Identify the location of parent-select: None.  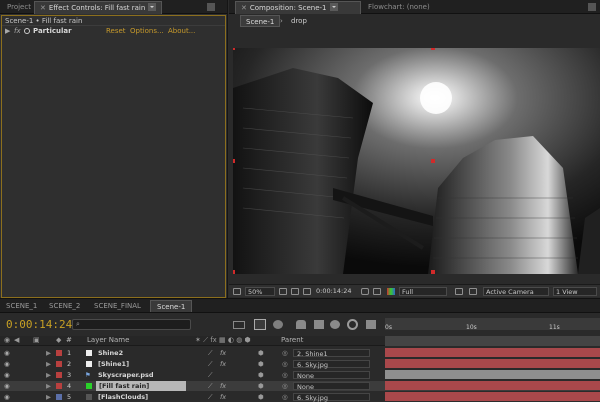
(331, 375).